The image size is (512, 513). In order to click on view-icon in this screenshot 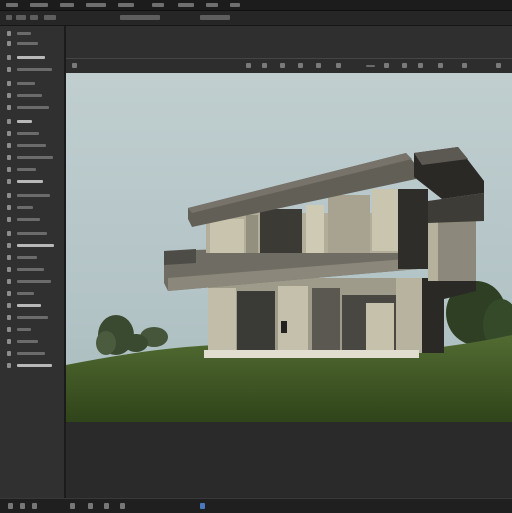, I will do `click(464, 65)`.